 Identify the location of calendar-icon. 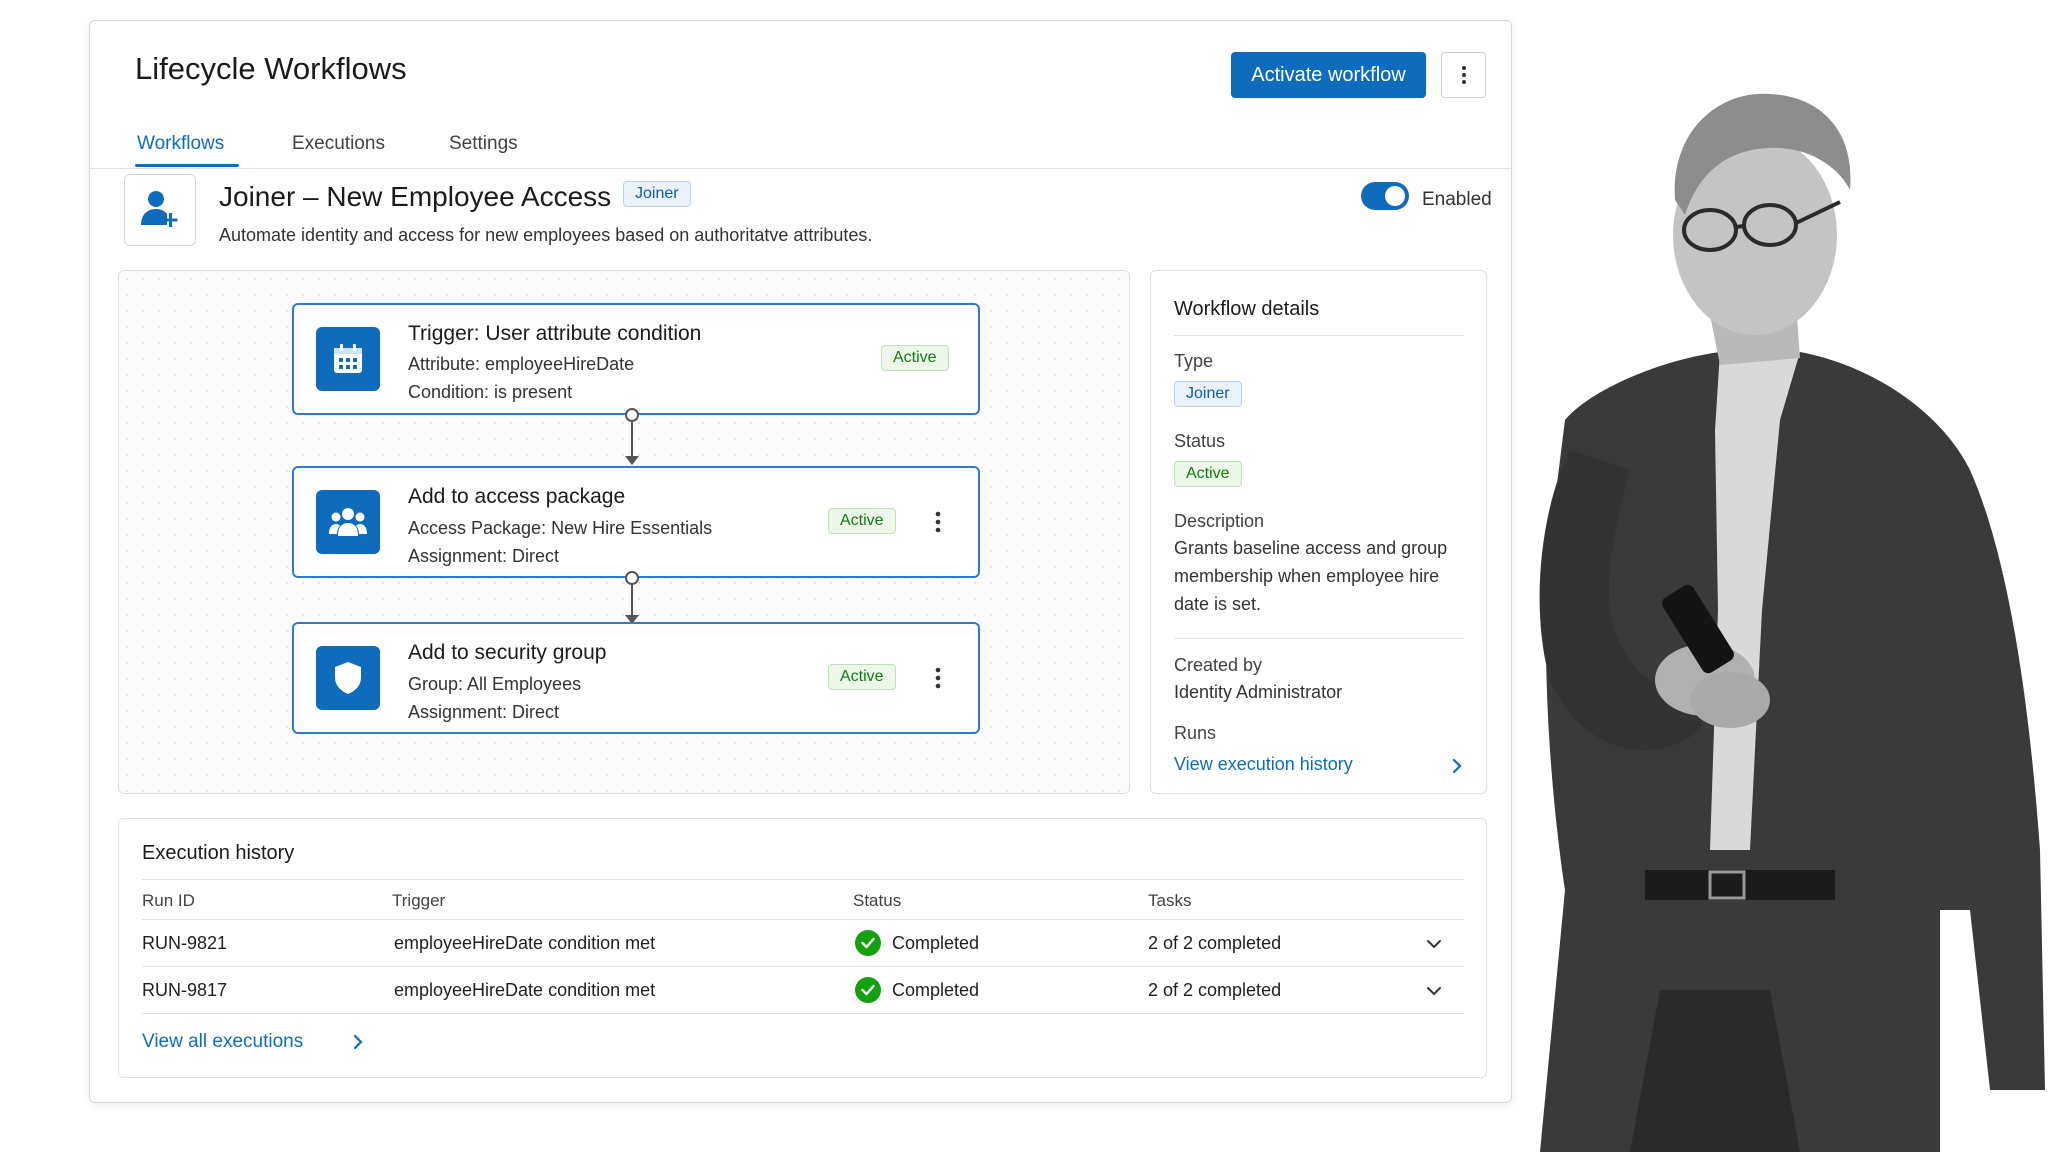
(348, 358).